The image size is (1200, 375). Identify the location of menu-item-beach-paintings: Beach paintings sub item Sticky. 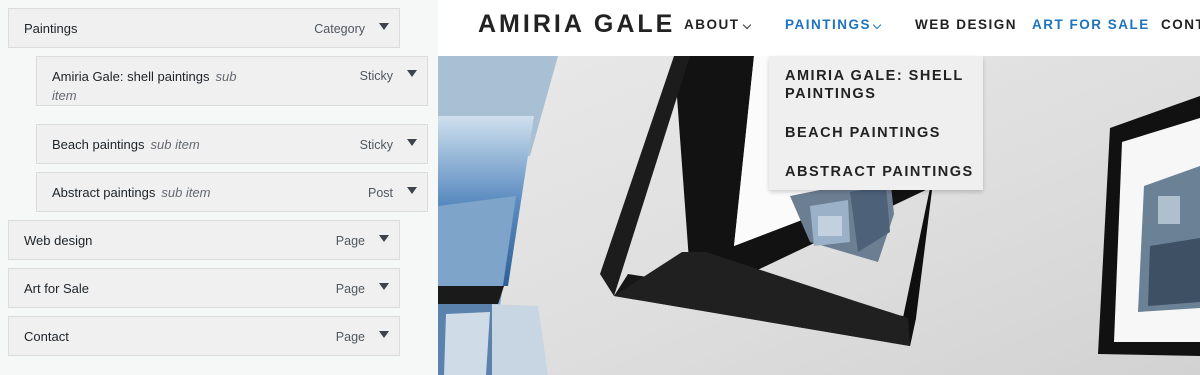
(232, 144).